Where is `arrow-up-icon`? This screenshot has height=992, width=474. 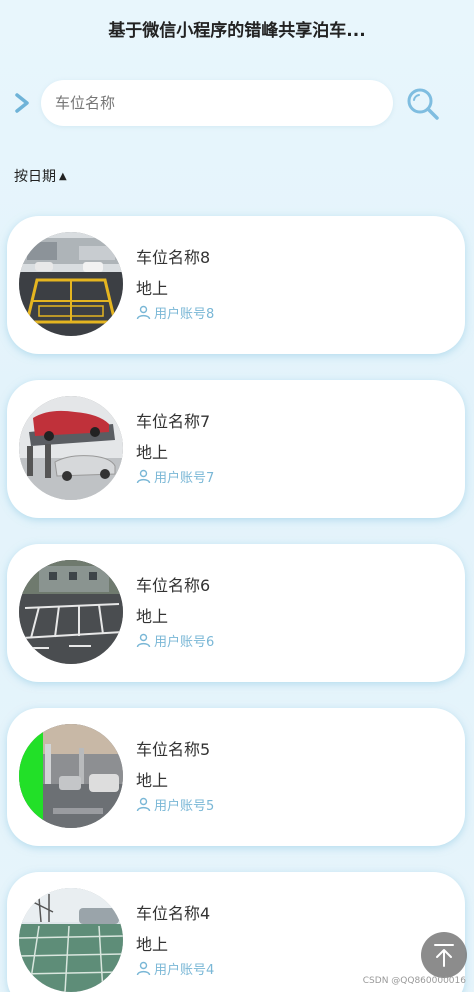 arrow-up-icon is located at coordinates (444, 955).